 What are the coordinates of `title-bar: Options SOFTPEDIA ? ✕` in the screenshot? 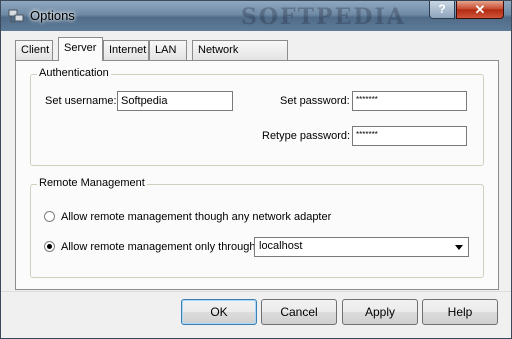 It's located at (256, 16).